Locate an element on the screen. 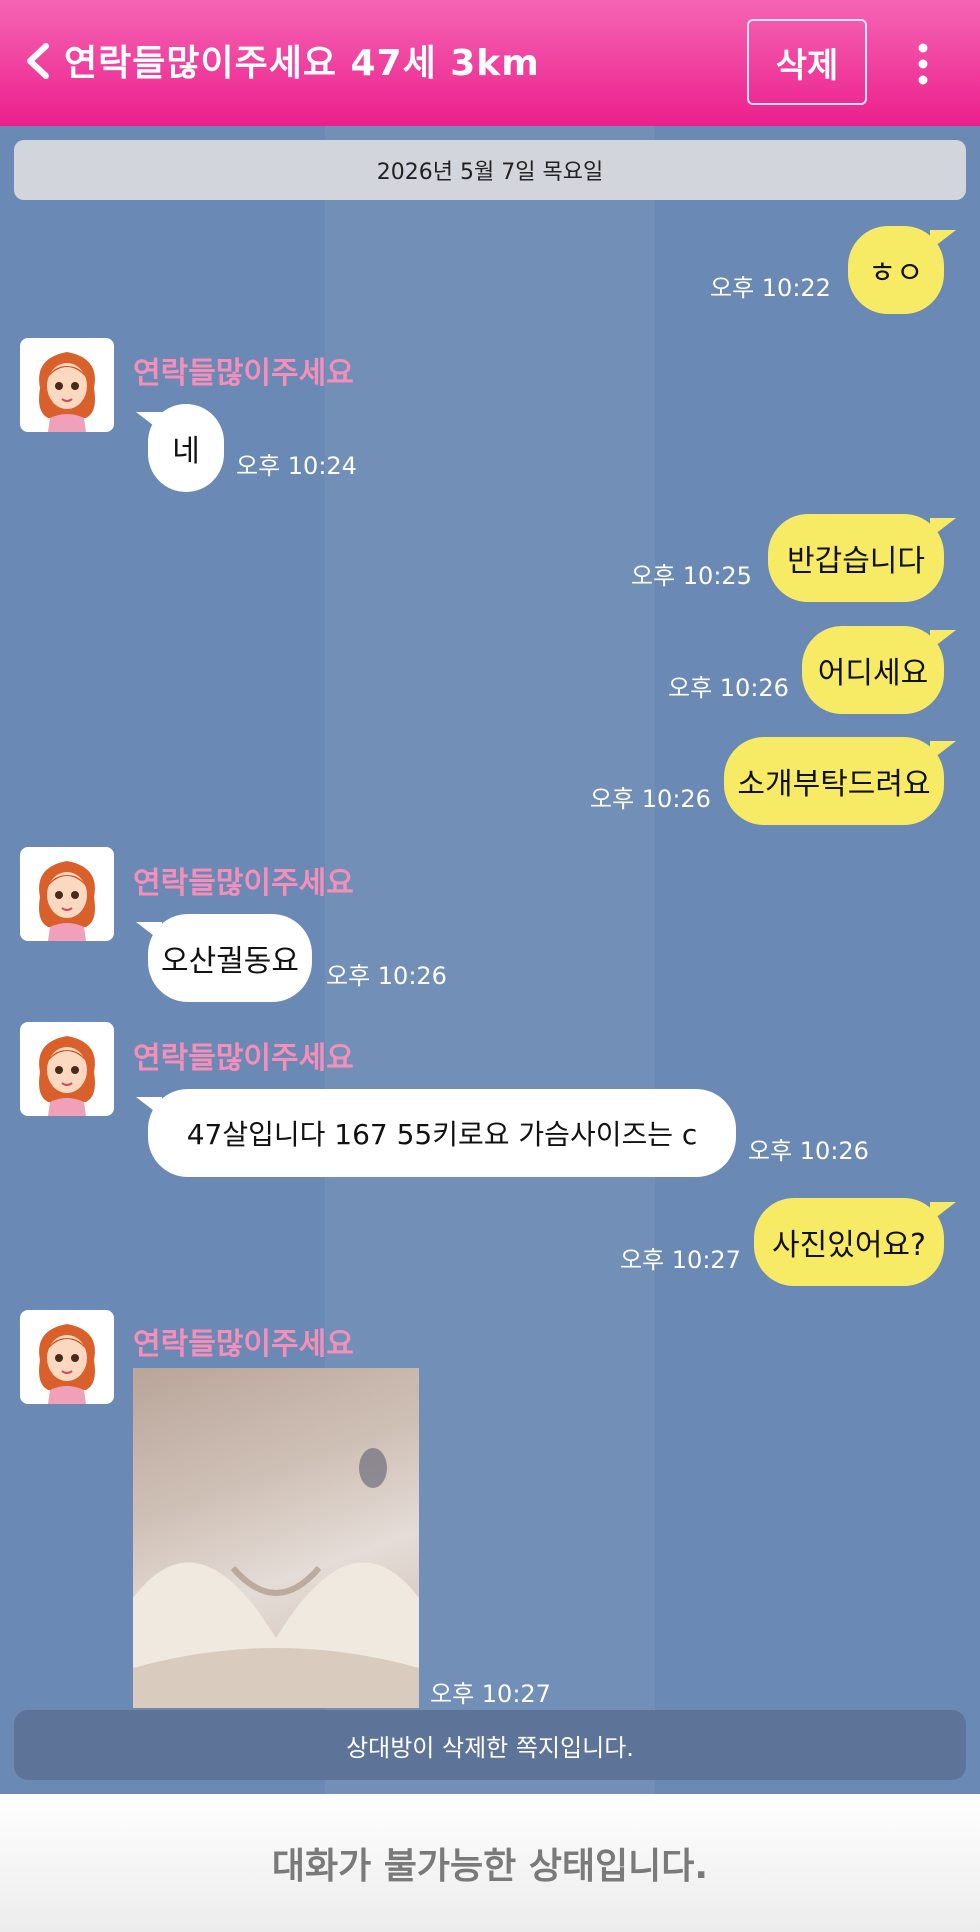 The width and height of the screenshot is (980, 1932). delete-button: 삭제 is located at coordinates (807, 62).